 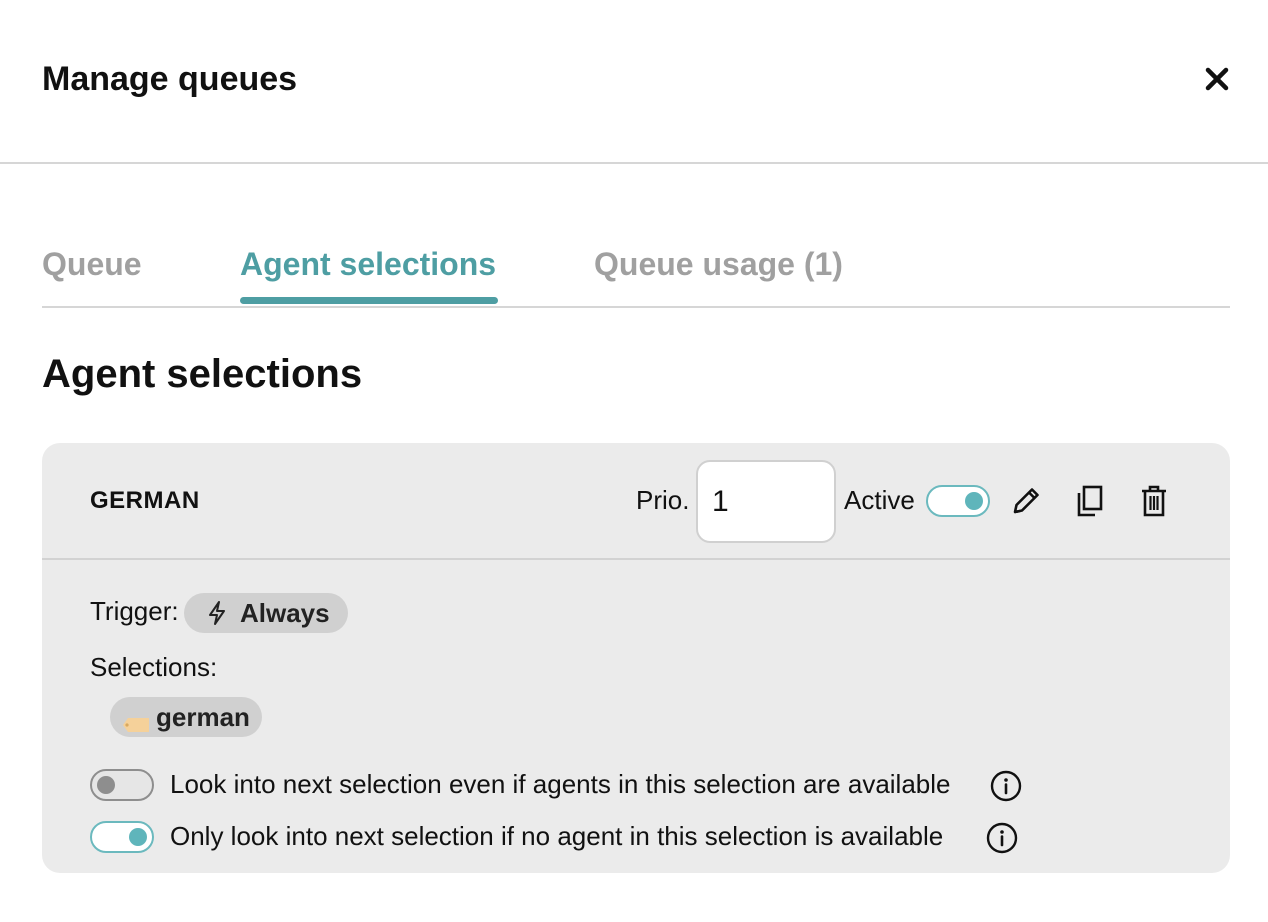 I want to click on duplicate-button, so click(x=1090, y=501).